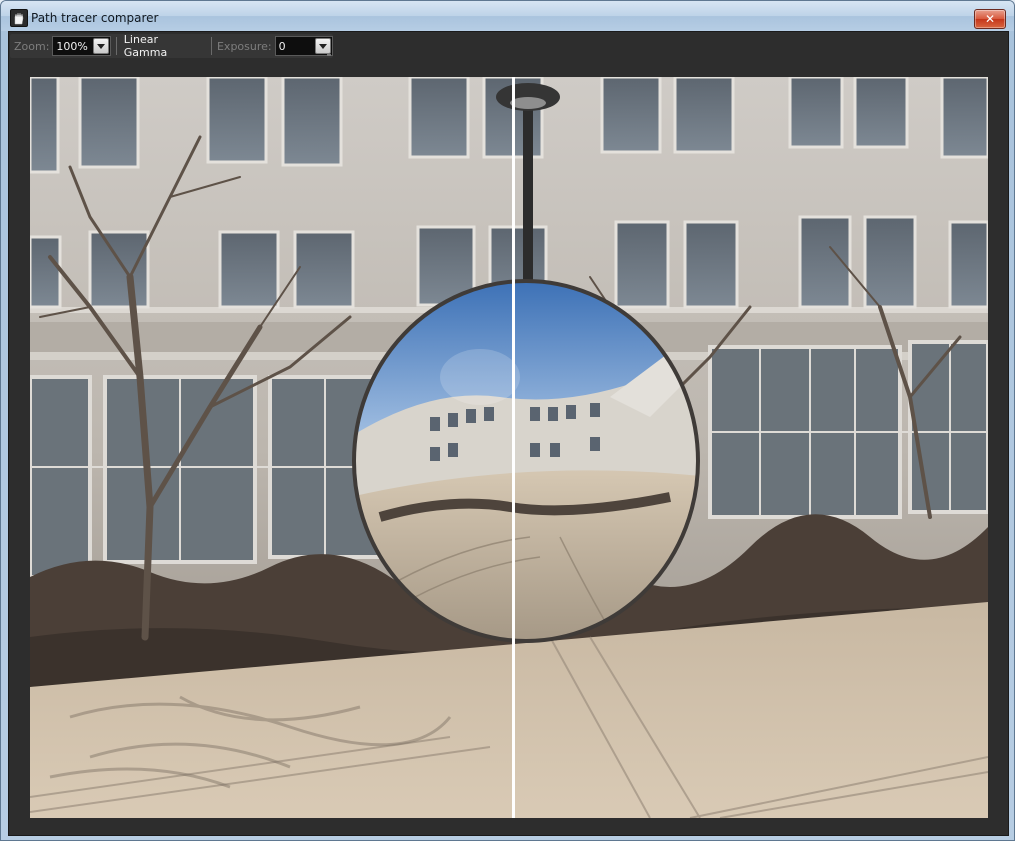 The image size is (1015, 841). I want to click on exposure-value: 0, so click(282, 46).